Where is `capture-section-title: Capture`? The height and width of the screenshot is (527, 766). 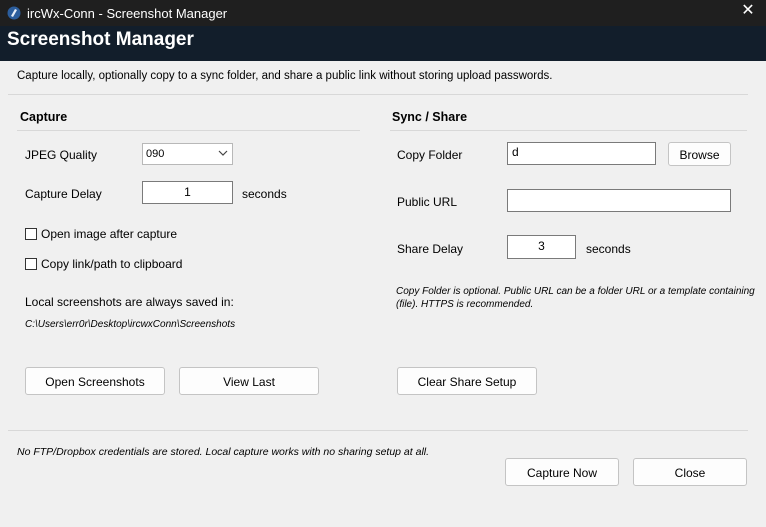 capture-section-title: Capture is located at coordinates (44, 117).